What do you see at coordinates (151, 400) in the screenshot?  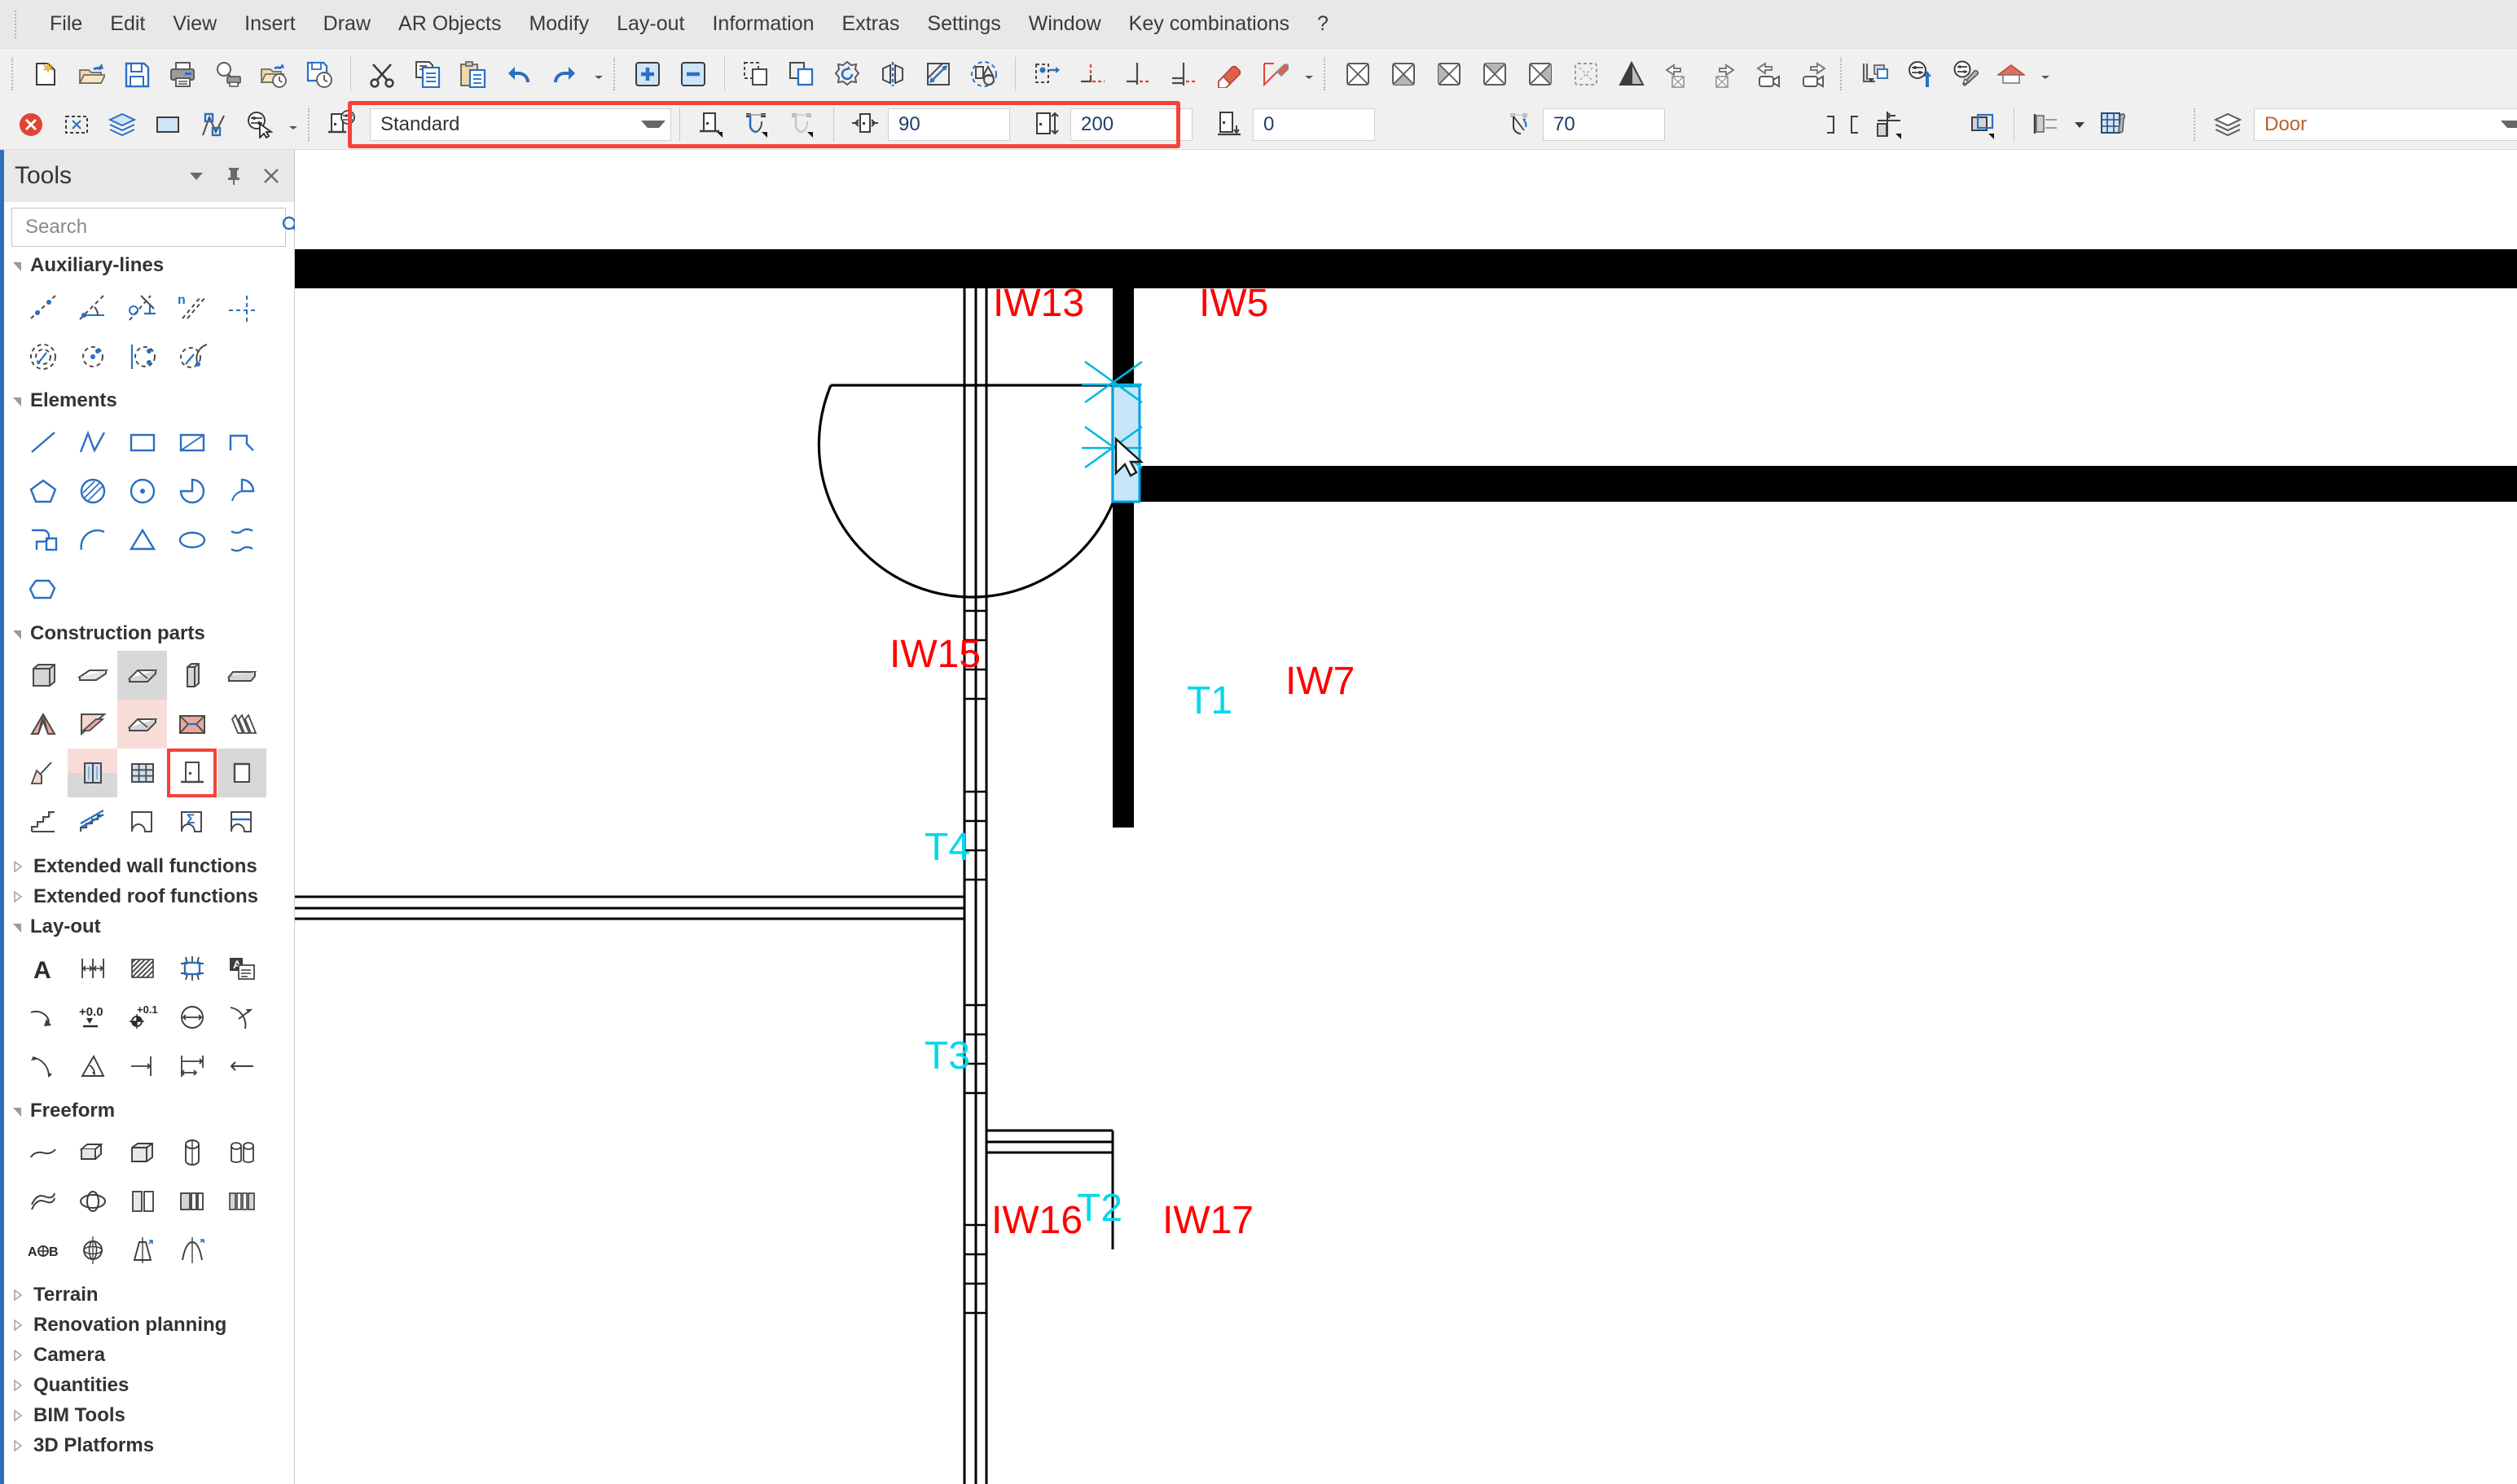 I see `section-elements: Elements` at bounding box center [151, 400].